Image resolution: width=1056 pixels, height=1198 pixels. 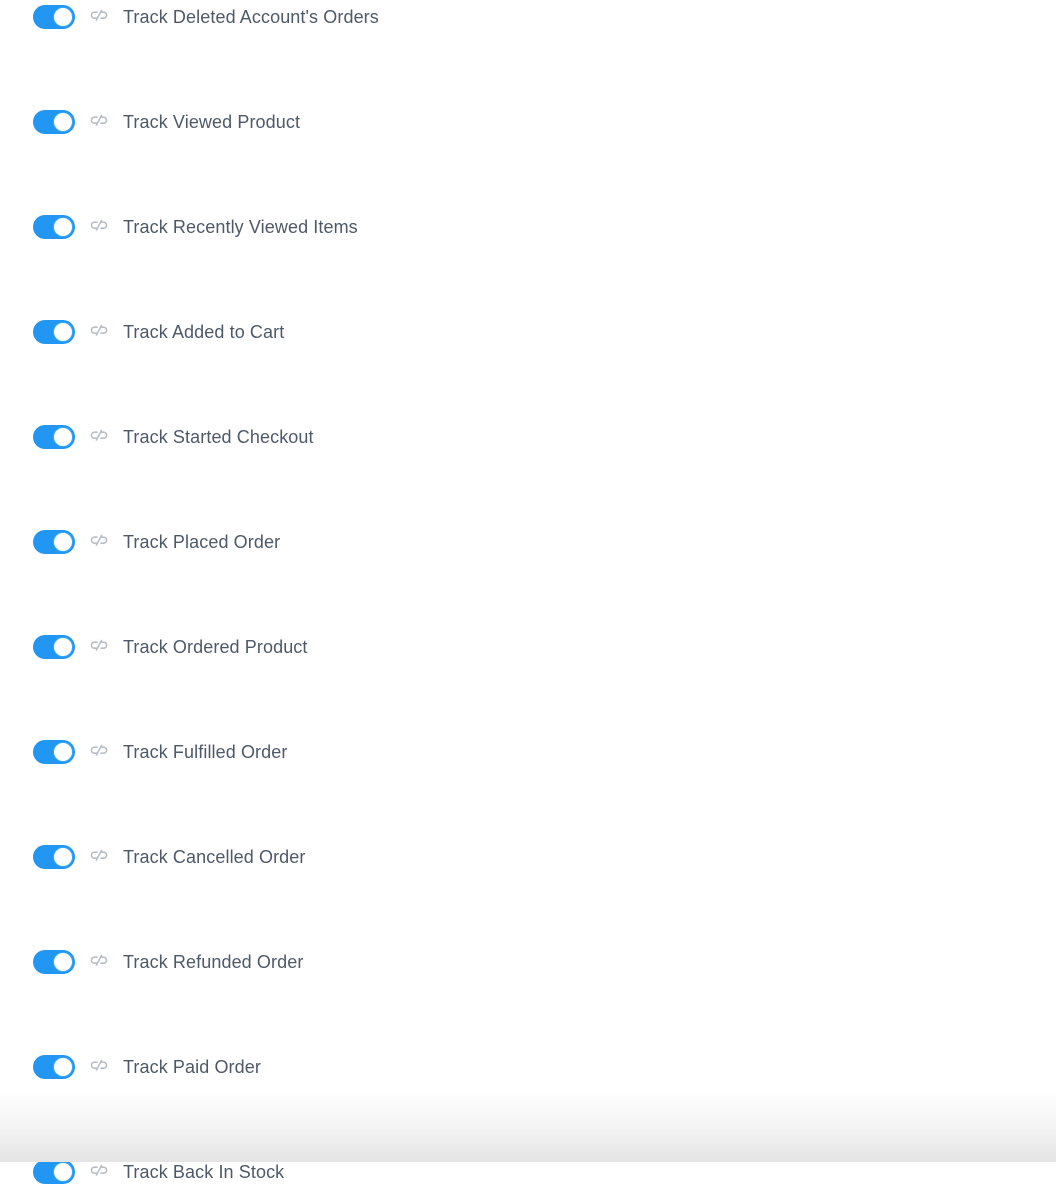 What do you see at coordinates (528, 751) in the screenshot?
I see `setting-row-7: Track Fulfilled Order` at bounding box center [528, 751].